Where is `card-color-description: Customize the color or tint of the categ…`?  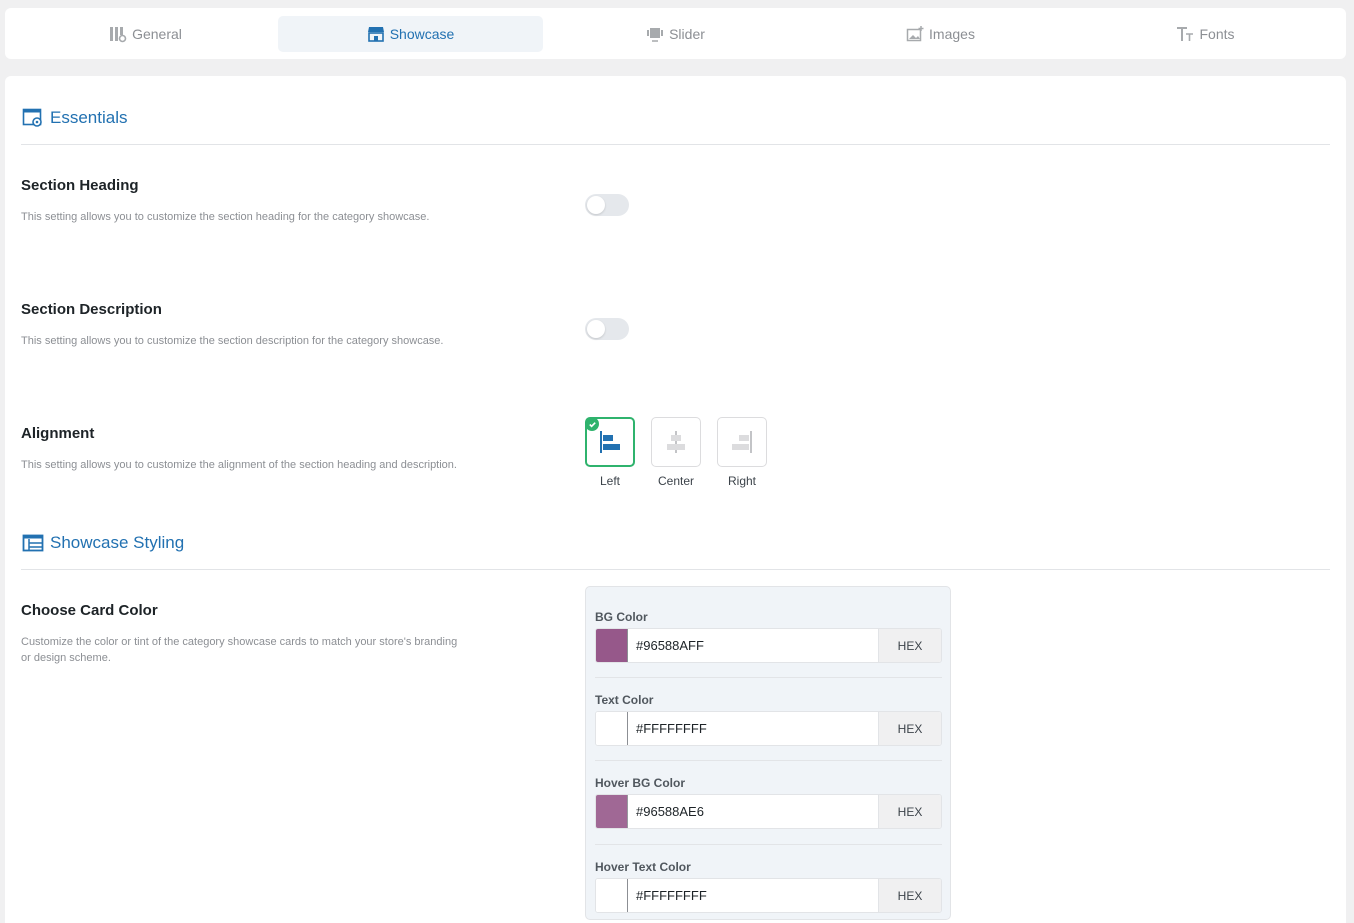 card-color-description: Customize the color or tint of the categ… is located at coordinates (239, 650).